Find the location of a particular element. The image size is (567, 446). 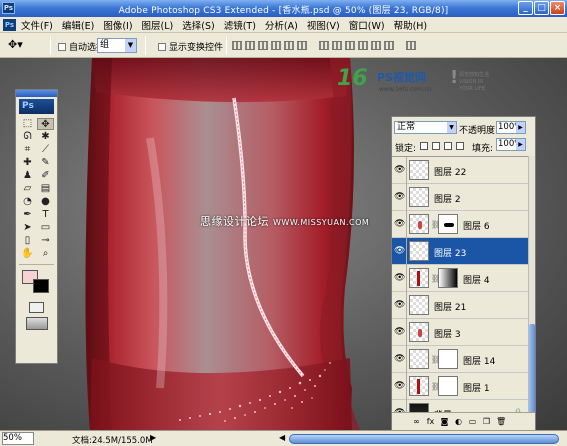

pen-tool-icon: ✒ is located at coordinates (27, 215).